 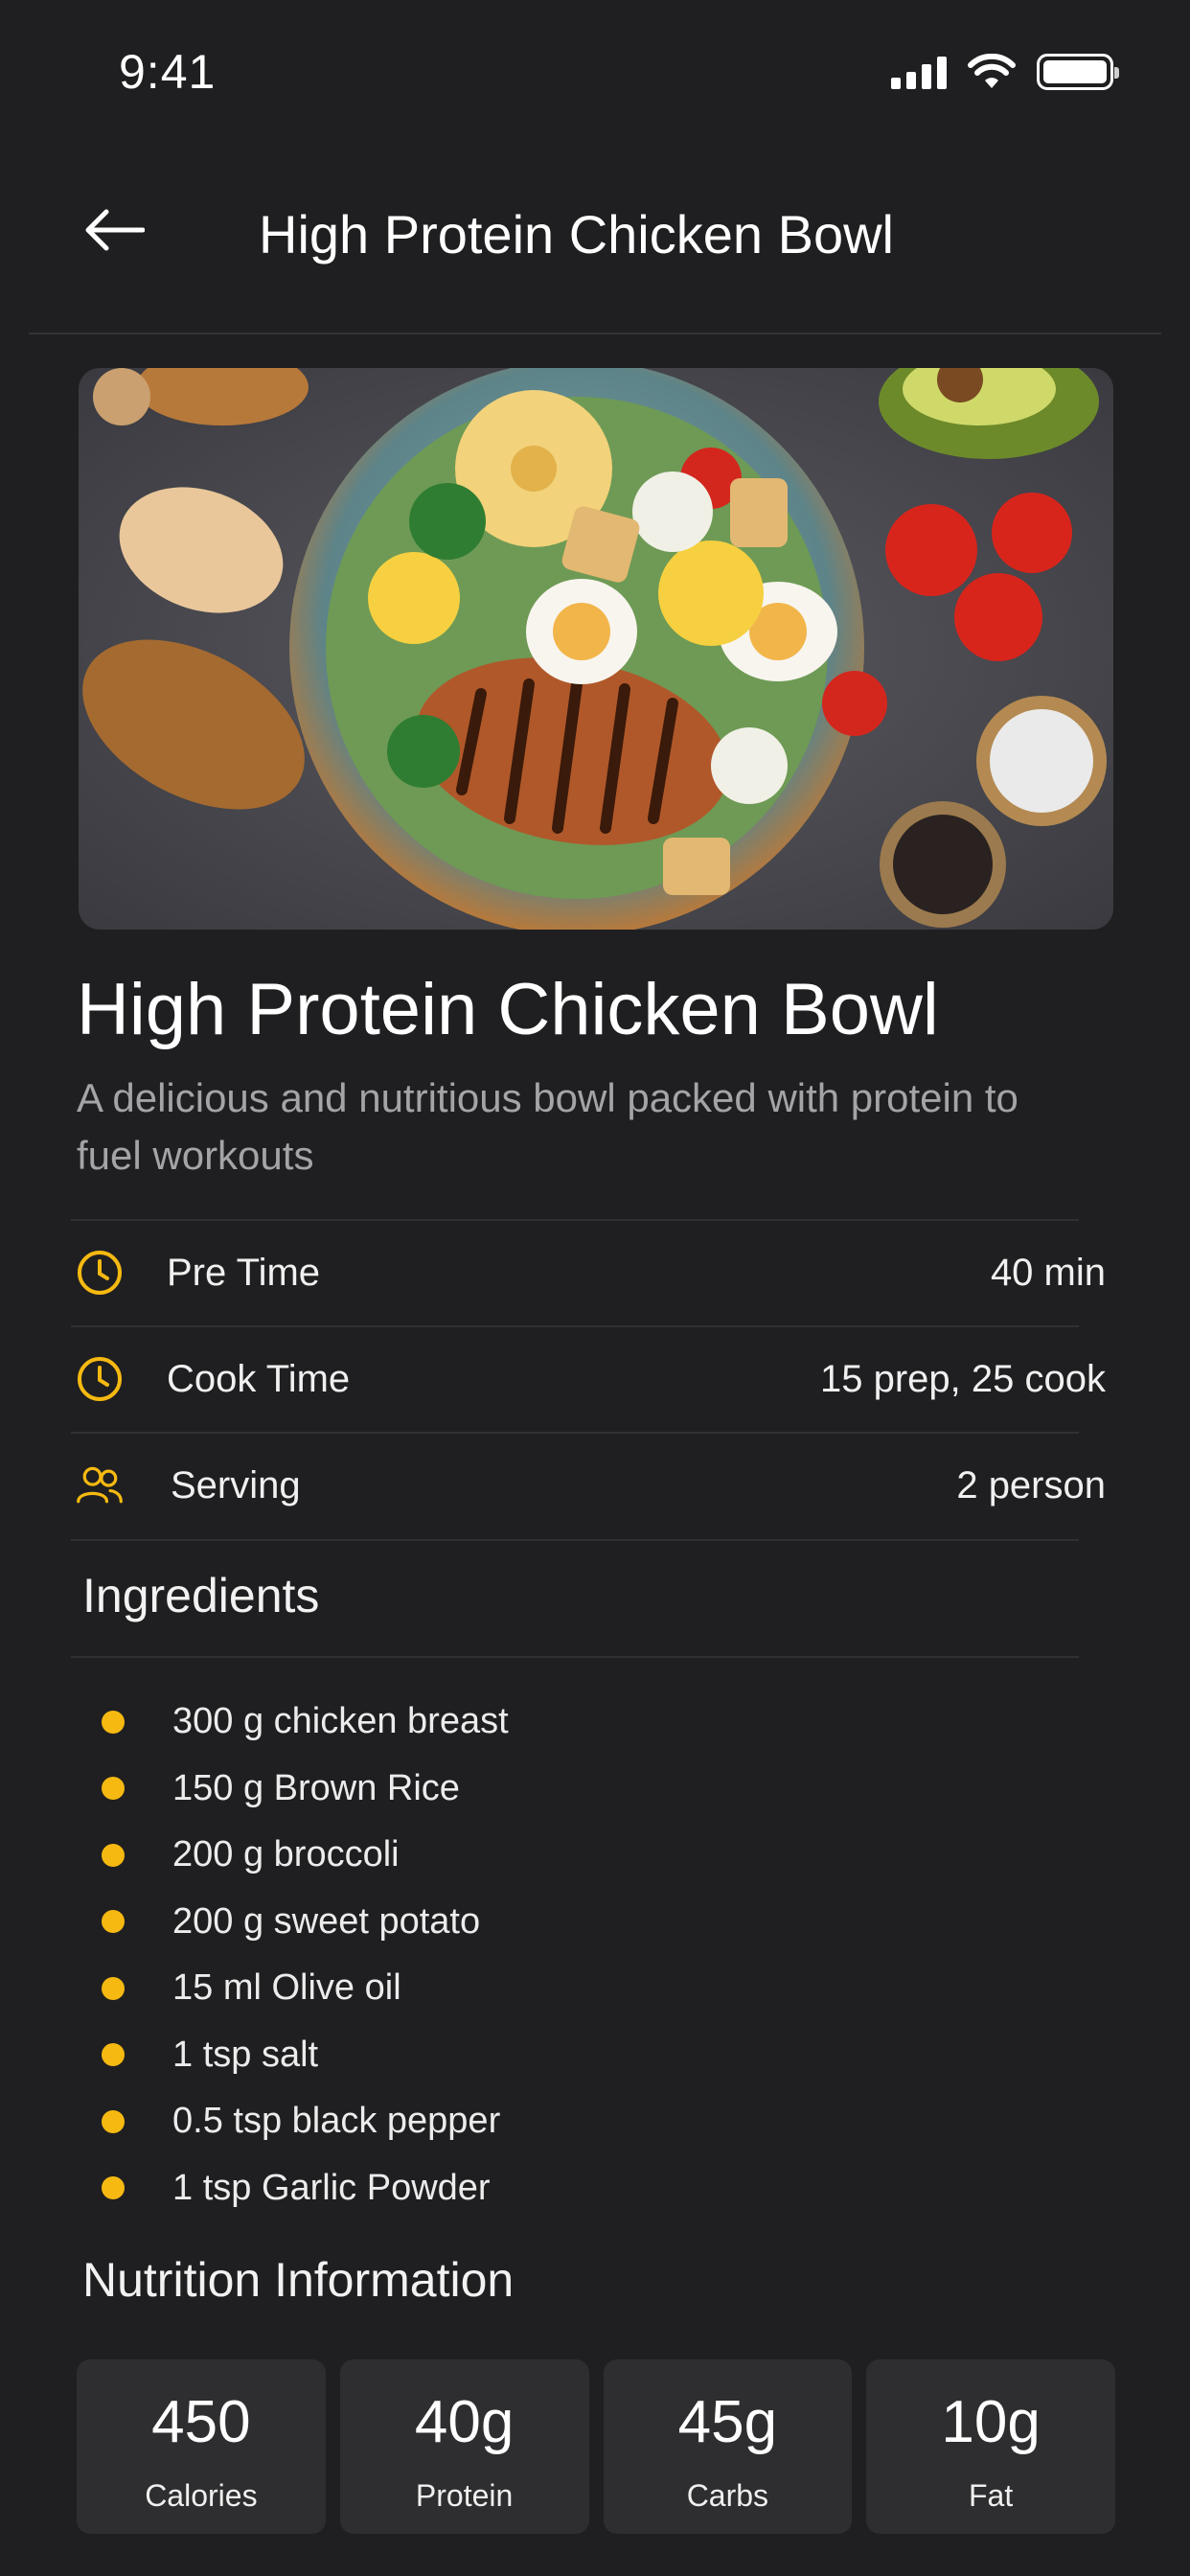 What do you see at coordinates (244, 1273) in the screenshot?
I see `info-label: Pre Time` at bounding box center [244, 1273].